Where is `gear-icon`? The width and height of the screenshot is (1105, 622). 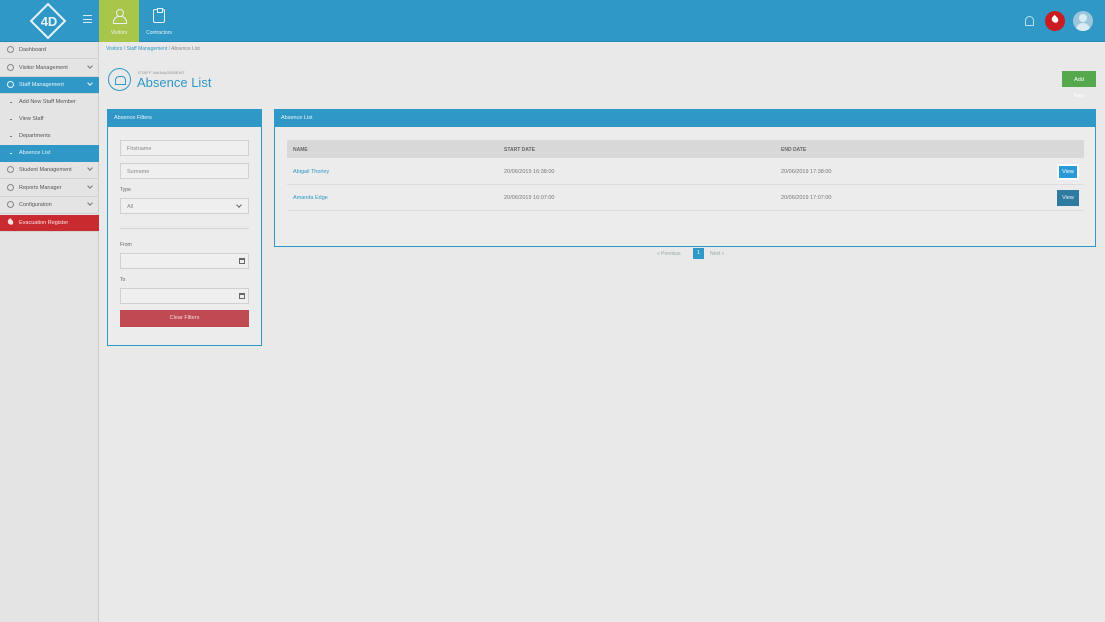
gear-icon is located at coordinates (10, 204).